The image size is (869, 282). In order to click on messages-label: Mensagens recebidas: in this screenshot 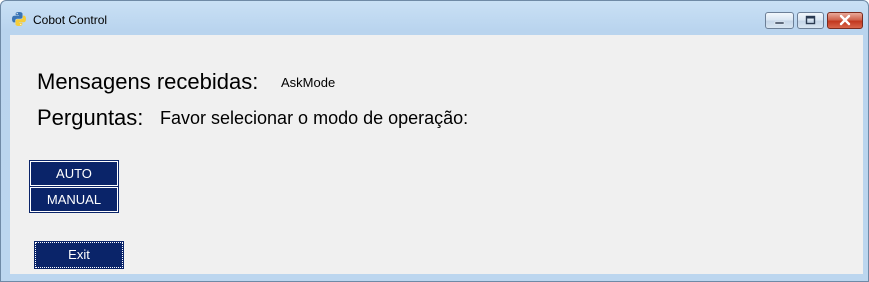, I will do `click(148, 81)`.